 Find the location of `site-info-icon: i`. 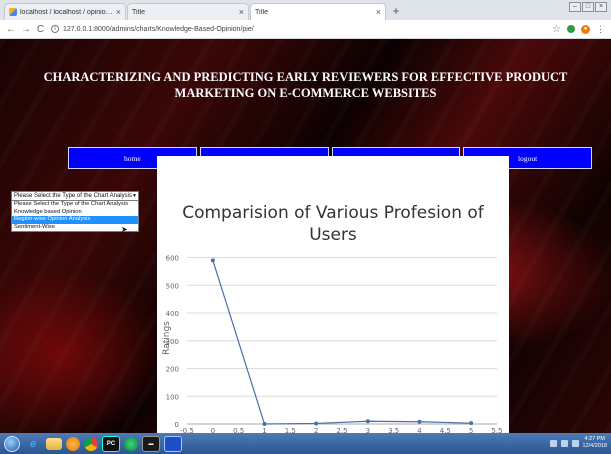

site-info-icon: i is located at coordinates (55, 29).